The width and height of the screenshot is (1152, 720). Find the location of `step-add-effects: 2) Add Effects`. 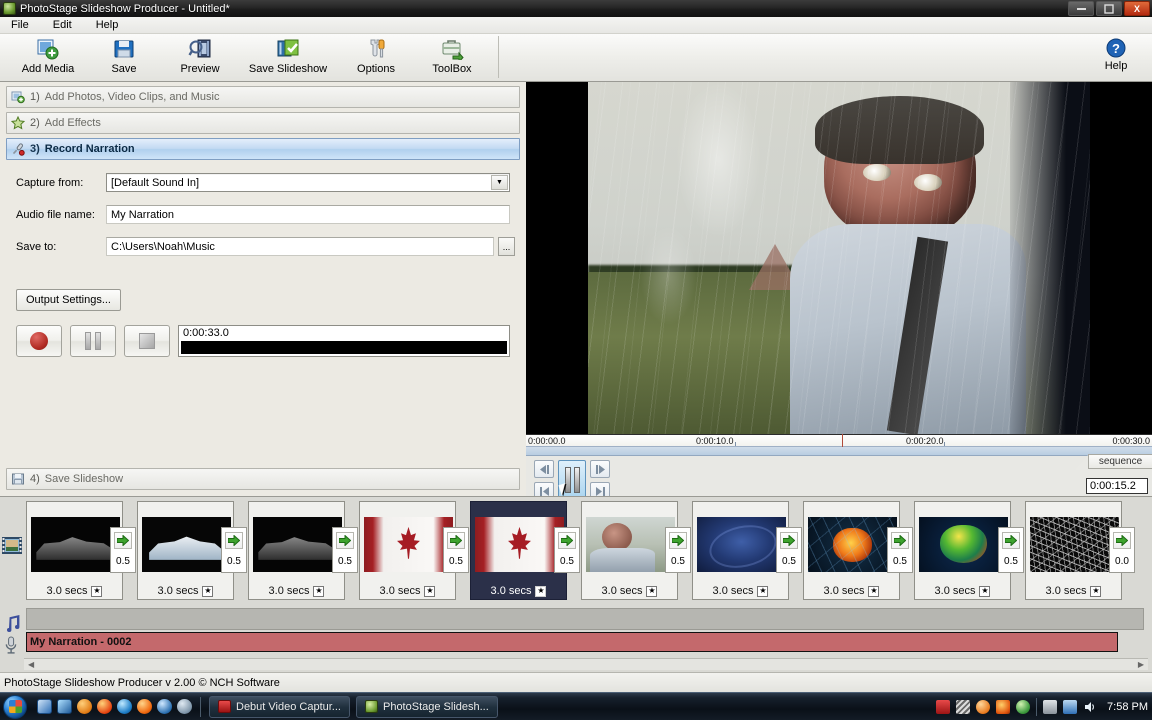

step-add-effects: 2) Add Effects is located at coordinates (263, 123).